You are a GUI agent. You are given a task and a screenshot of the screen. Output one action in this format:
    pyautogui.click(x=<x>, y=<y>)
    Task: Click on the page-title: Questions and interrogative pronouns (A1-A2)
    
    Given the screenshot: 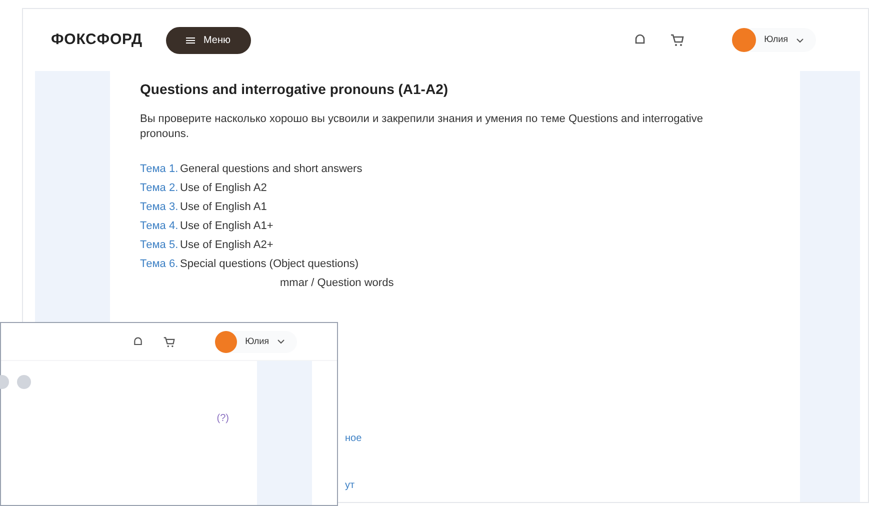 What is the action you would take?
    pyautogui.click(x=295, y=89)
    